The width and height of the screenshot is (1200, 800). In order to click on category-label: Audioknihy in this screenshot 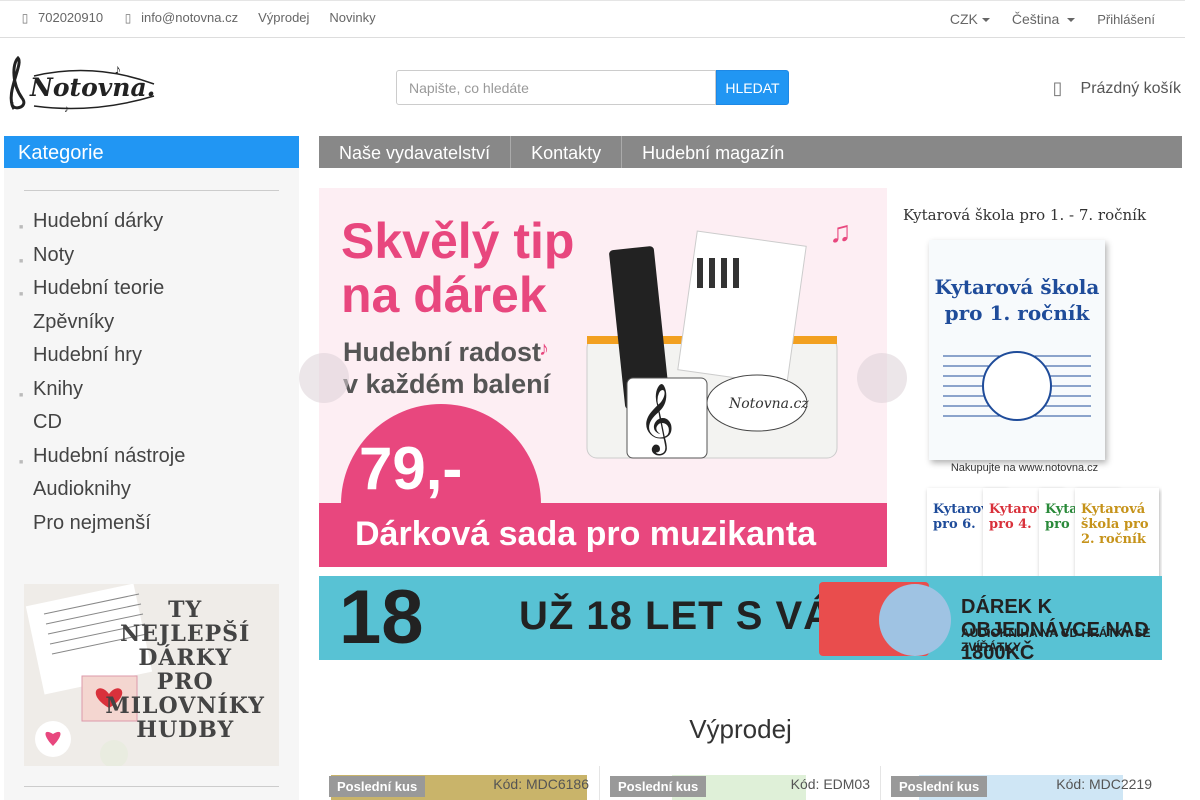, I will do `click(82, 489)`.